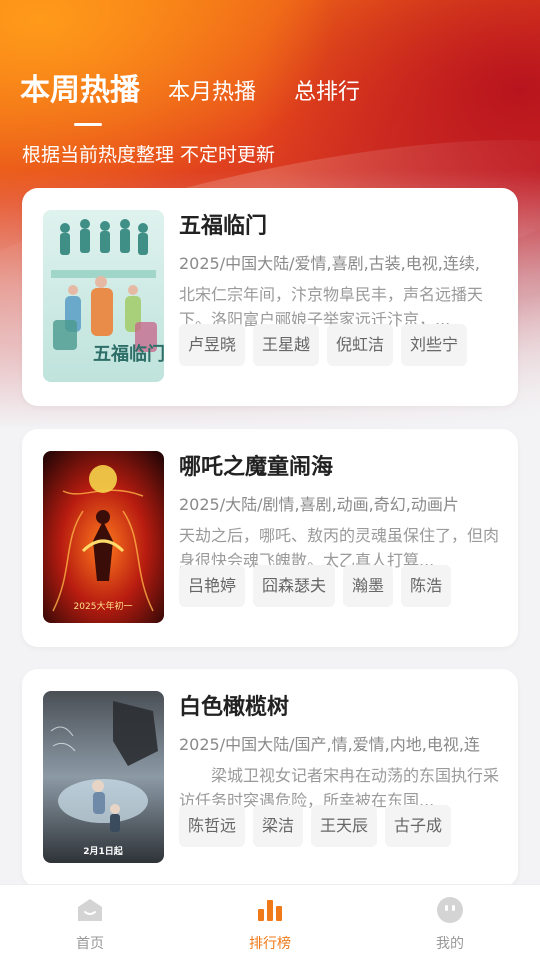 The image size is (540, 960). I want to click on poster-image-wufu: 五福临门, so click(103, 296).